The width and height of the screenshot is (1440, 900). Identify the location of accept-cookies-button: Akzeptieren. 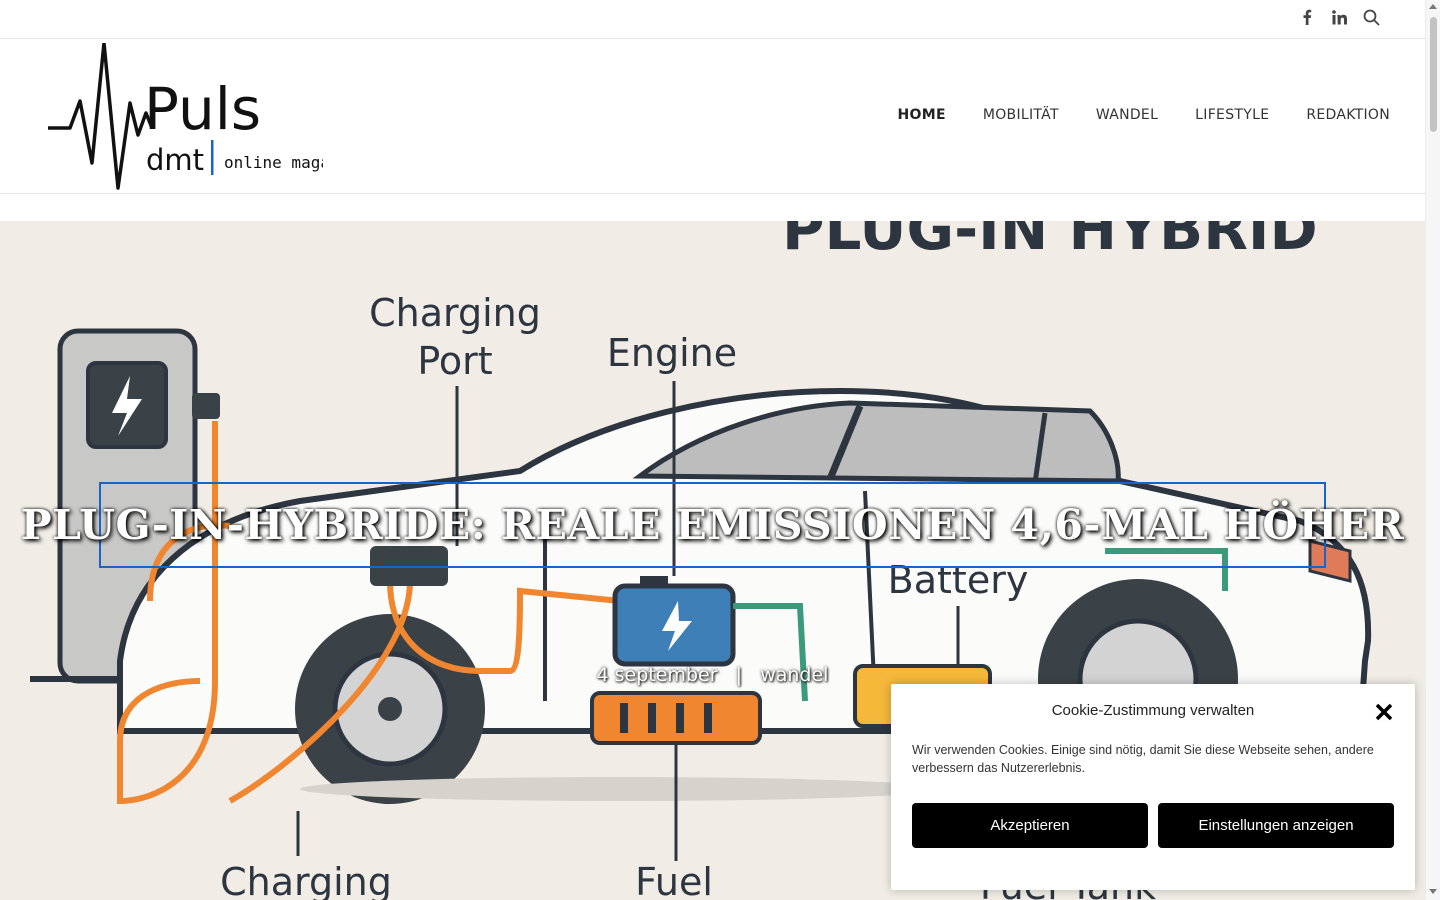
(1030, 825).